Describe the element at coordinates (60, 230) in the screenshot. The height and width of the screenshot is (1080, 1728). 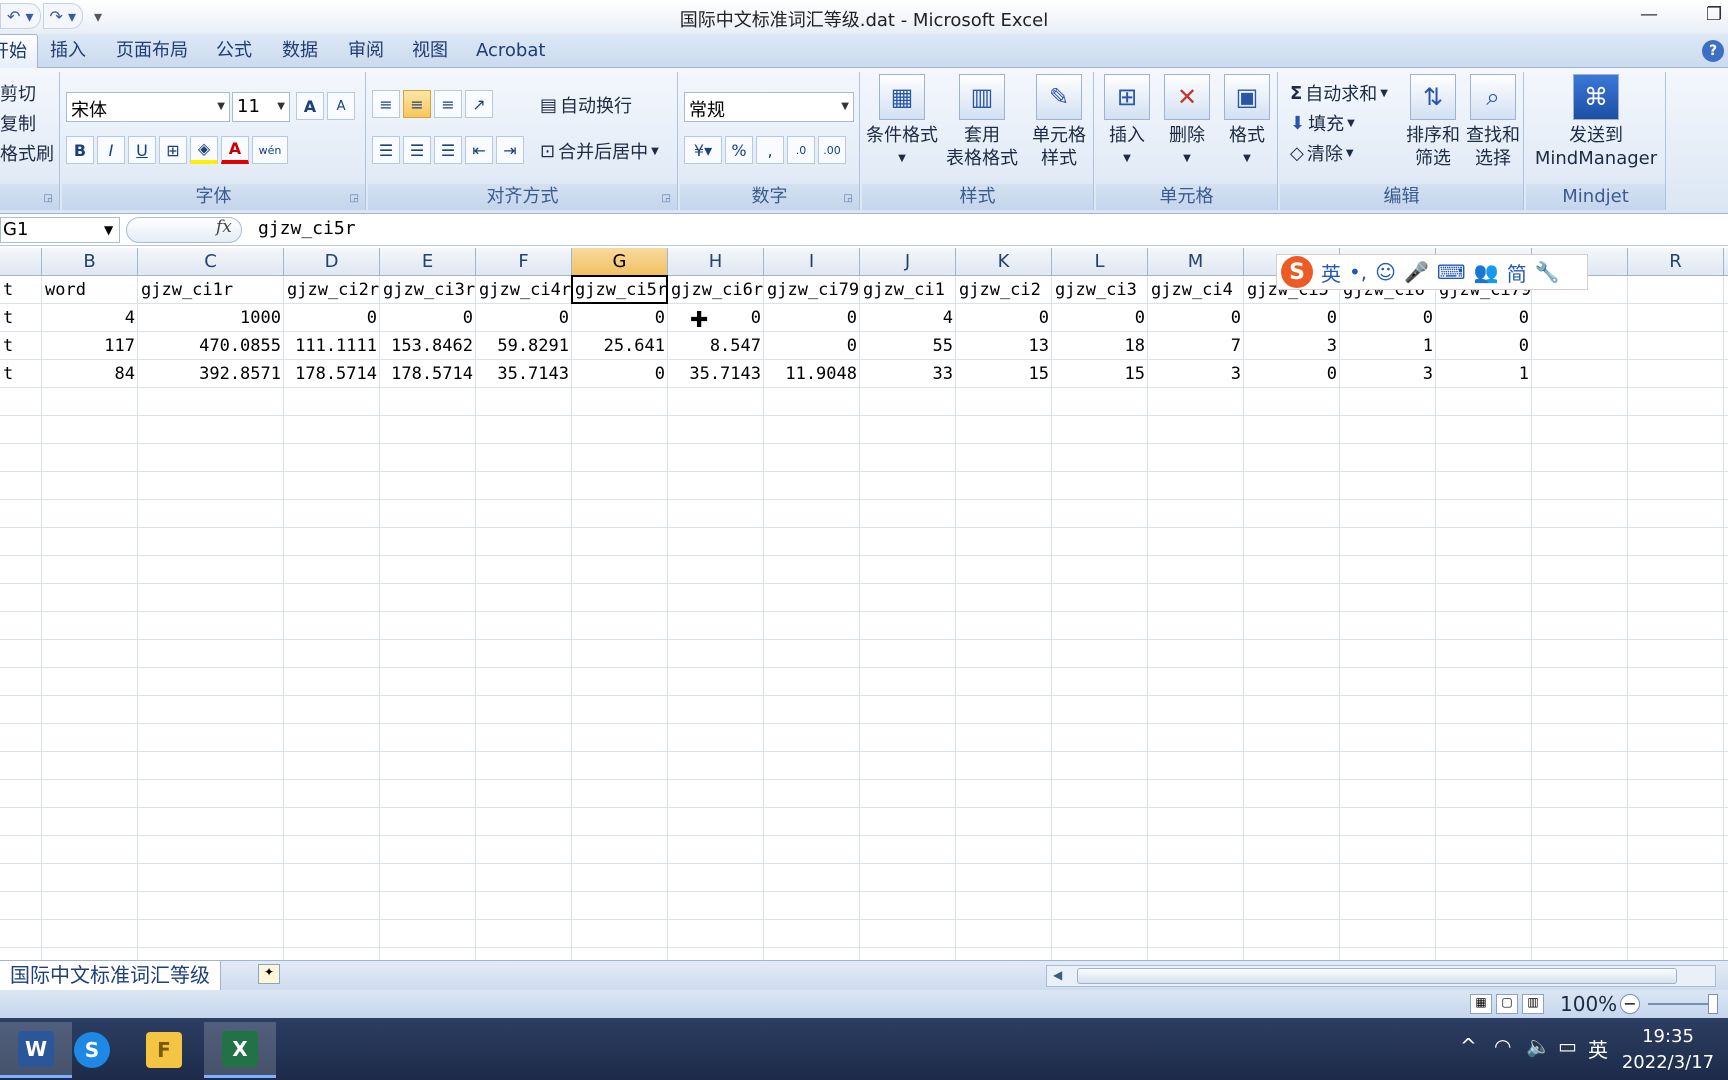
I see `name-box: G1` at that location.